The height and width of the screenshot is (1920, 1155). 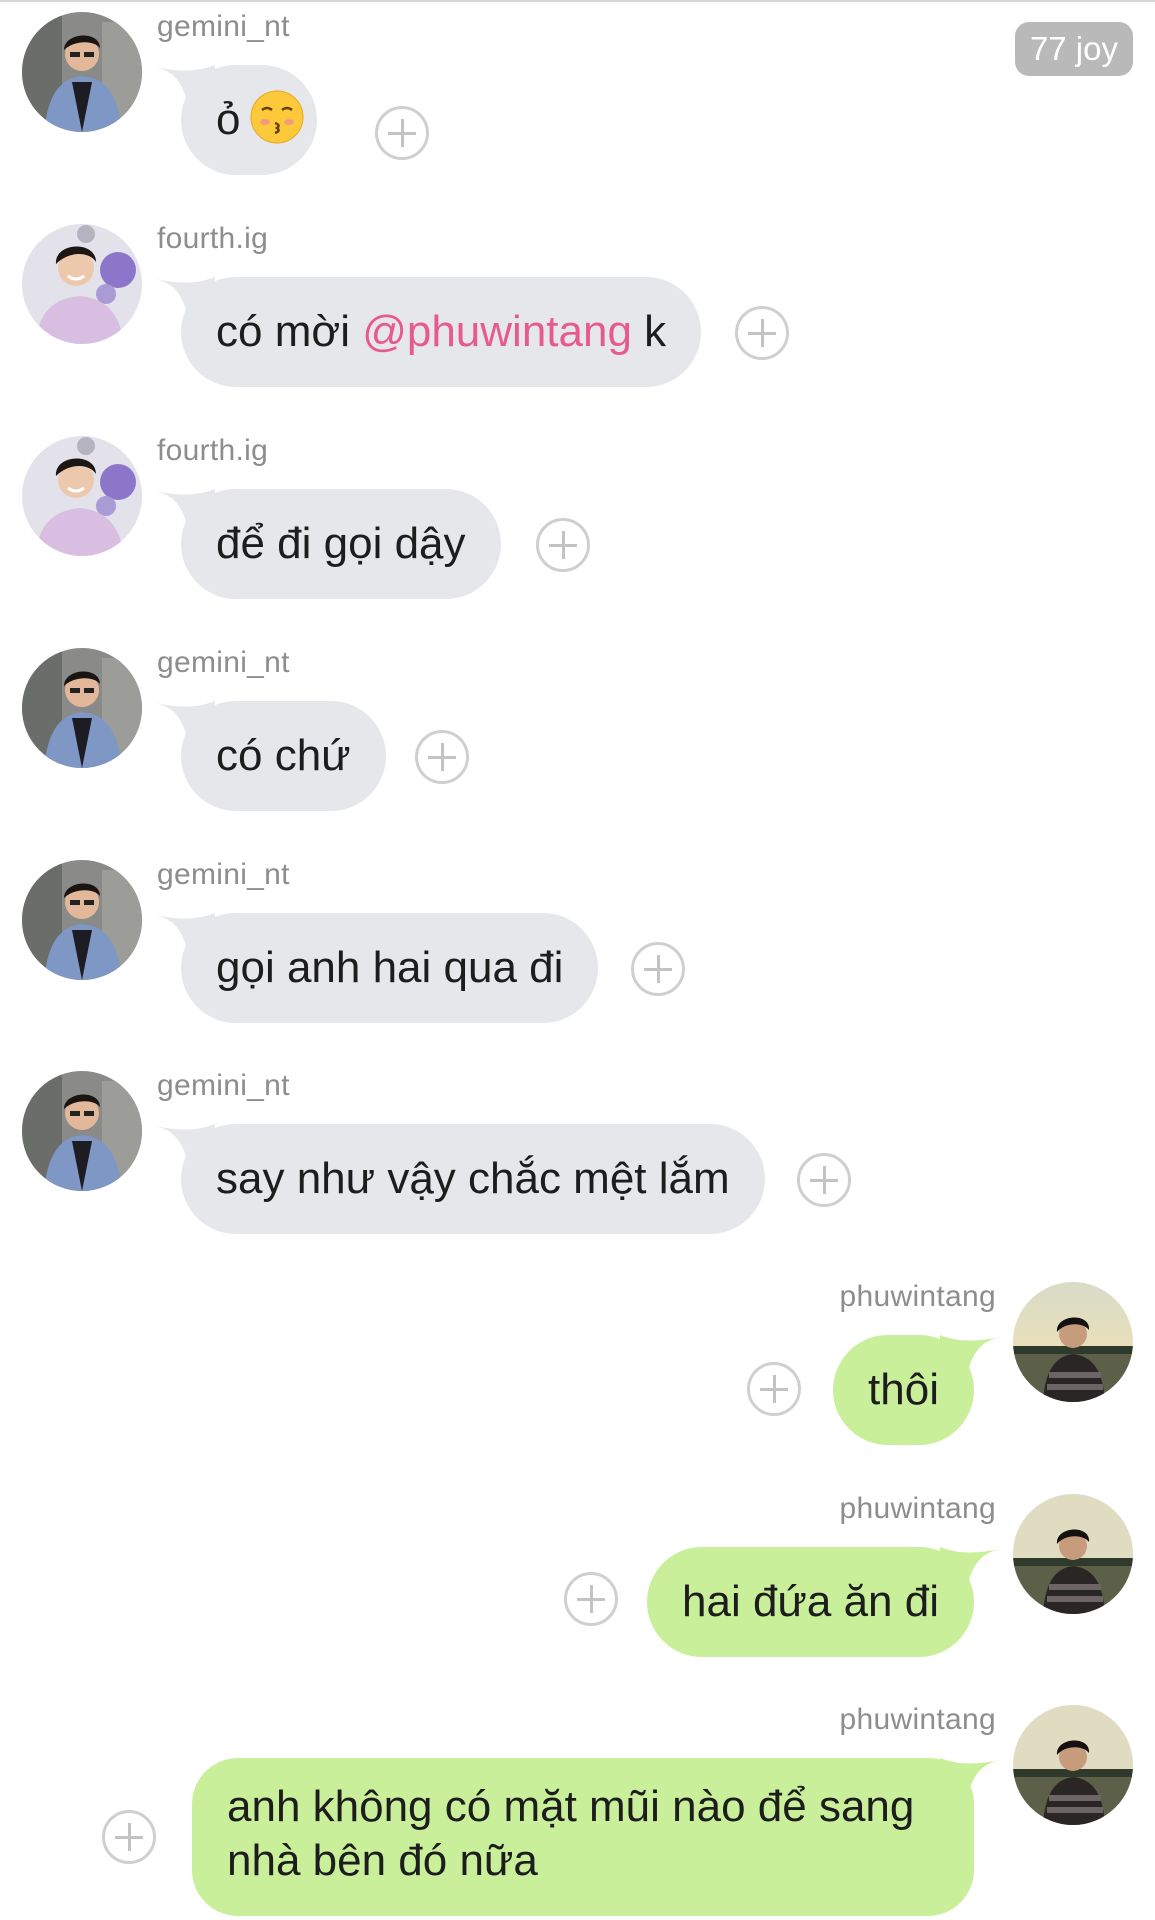 What do you see at coordinates (228, 119) in the screenshot?
I see `message-text: ỏ` at bounding box center [228, 119].